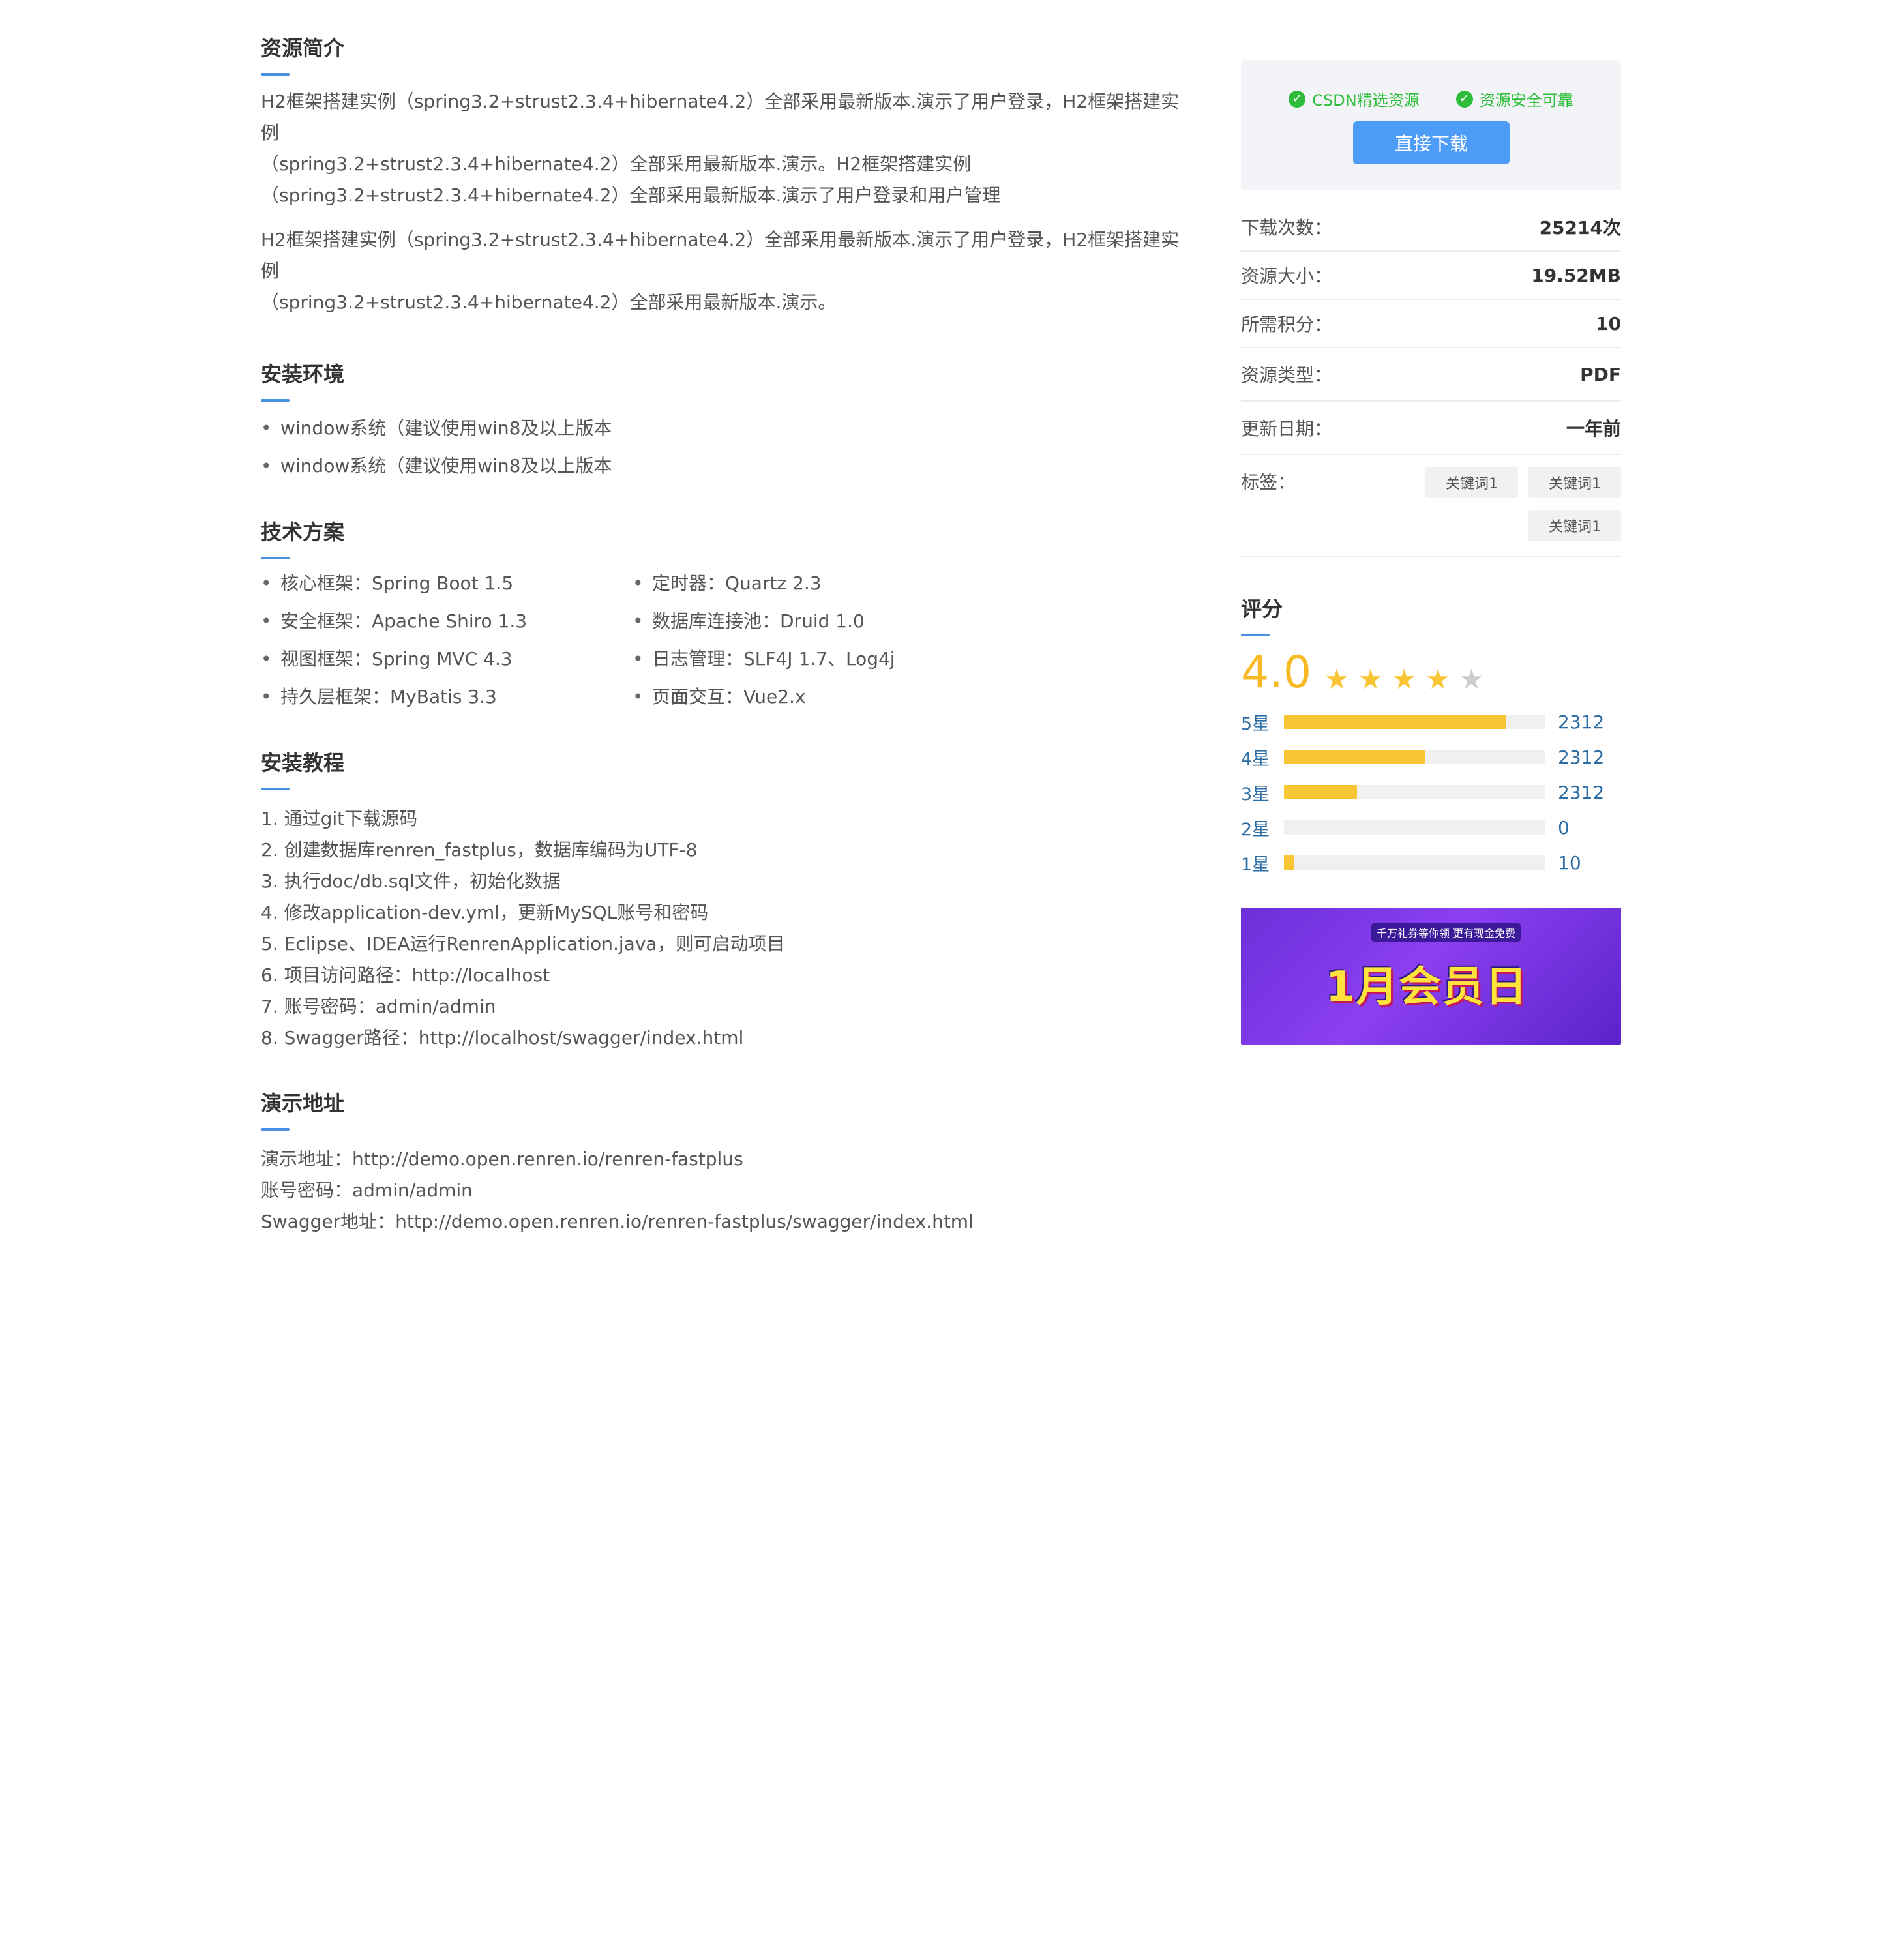 Image resolution: width=1878 pixels, height=1960 pixels. Describe the element at coordinates (1576, 275) in the screenshot. I see `info-value: 19.52MB` at that location.